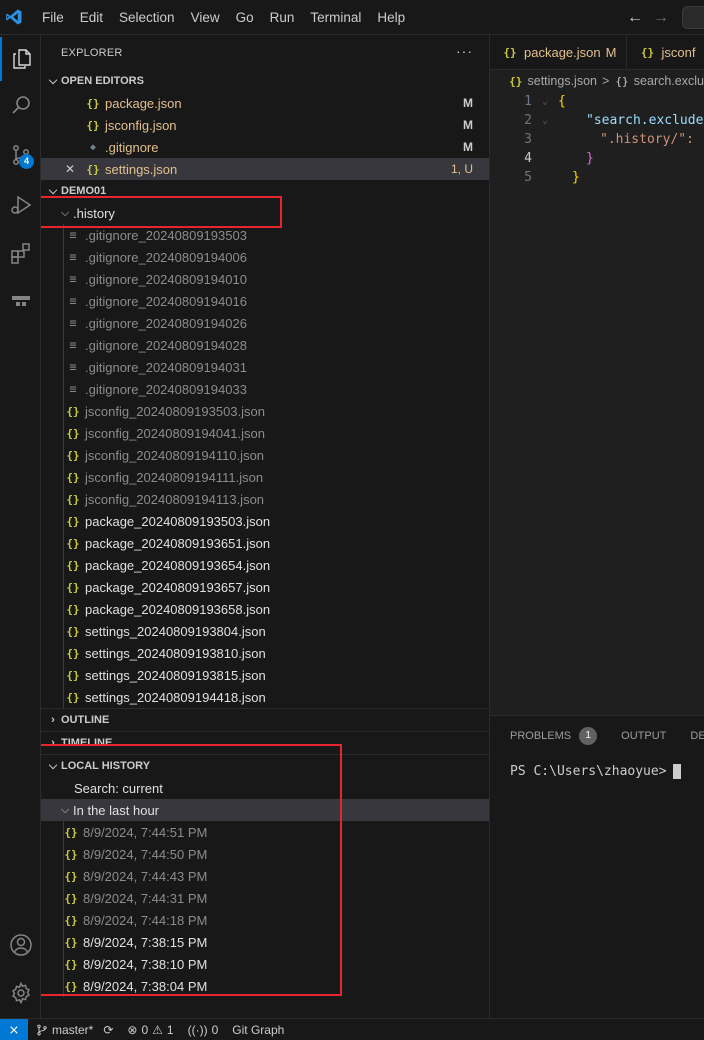 This screenshot has width=704, height=1040. I want to click on file-item: {} jsconfig_20240809194110.json, so click(265, 455).